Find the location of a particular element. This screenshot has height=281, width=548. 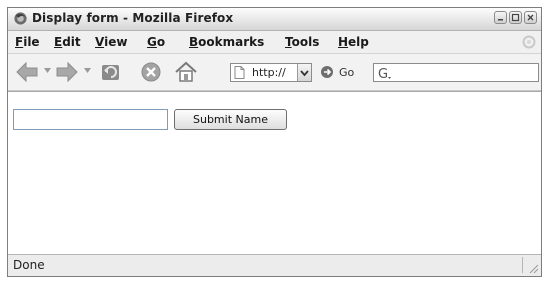

status-bar: Done is located at coordinates (274, 265).